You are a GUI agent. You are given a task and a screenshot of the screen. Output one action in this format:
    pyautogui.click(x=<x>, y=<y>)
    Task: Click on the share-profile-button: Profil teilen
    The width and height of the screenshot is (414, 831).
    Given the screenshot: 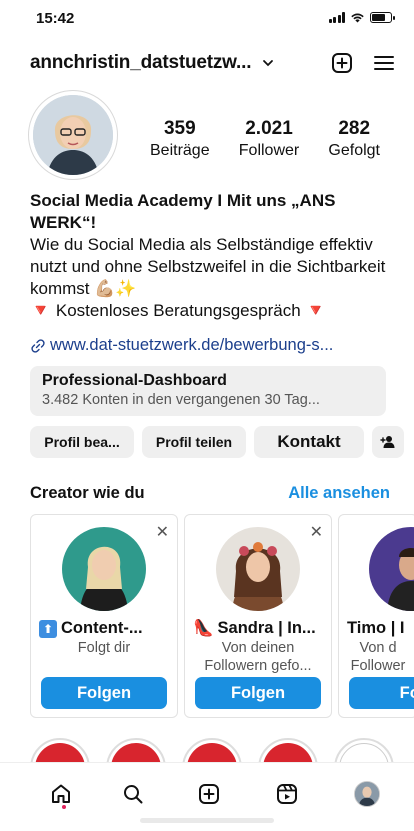 What is the action you would take?
    pyautogui.click(x=194, y=442)
    